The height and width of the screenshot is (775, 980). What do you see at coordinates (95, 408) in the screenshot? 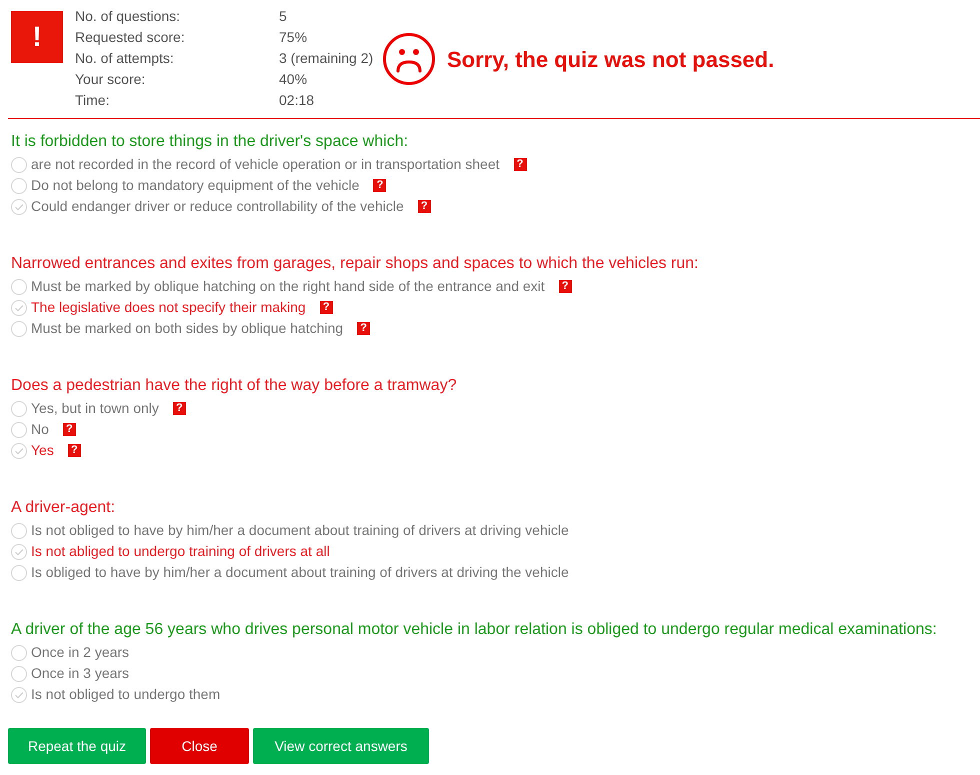
I see `answer-label: Yes, but in town only` at bounding box center [95, 408].